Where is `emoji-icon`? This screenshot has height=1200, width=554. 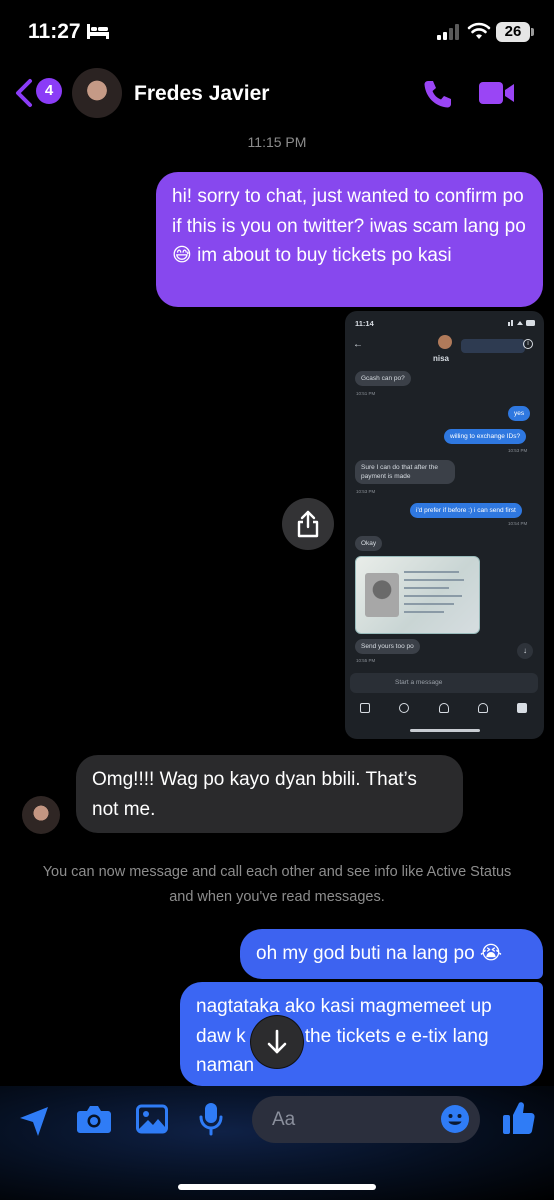 emoji-icon is located at coordinates (455, 1119).